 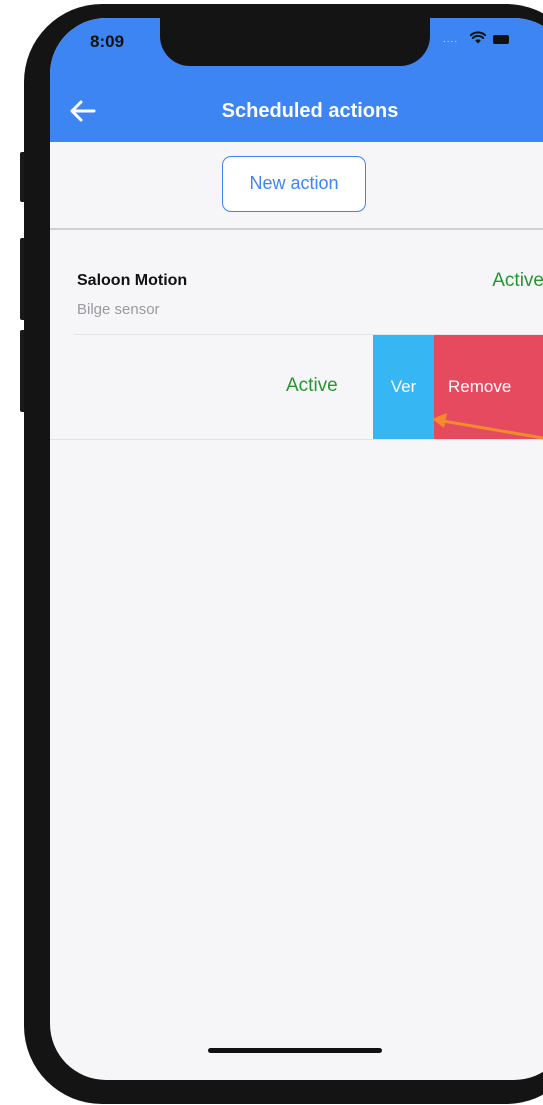 What do you see at coordinates (295, 42) in the screenshot?
I see `phone-notch` at bounding box center [295, 42].